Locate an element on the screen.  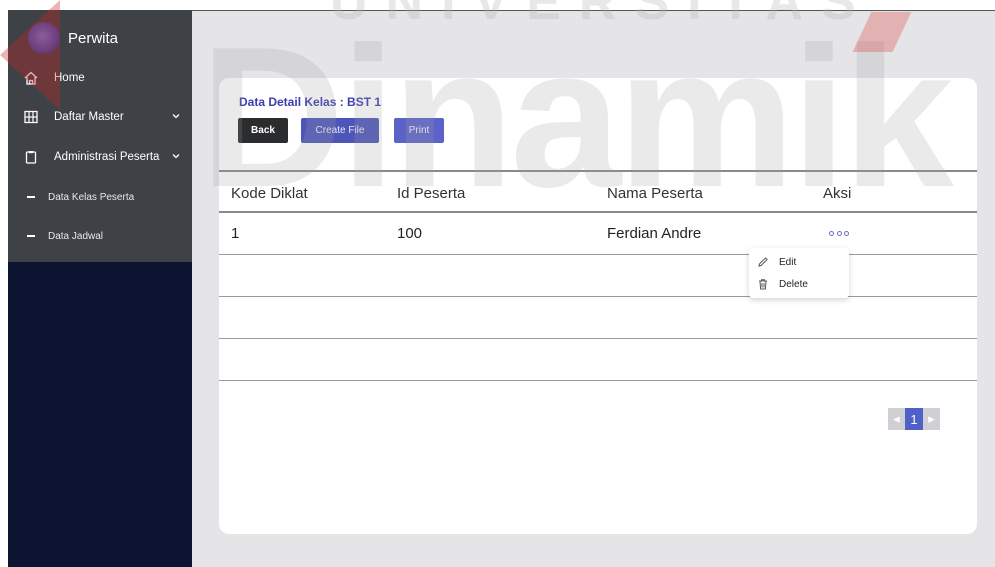
menu-item-label: Delete is located at coordinates (793, 284).